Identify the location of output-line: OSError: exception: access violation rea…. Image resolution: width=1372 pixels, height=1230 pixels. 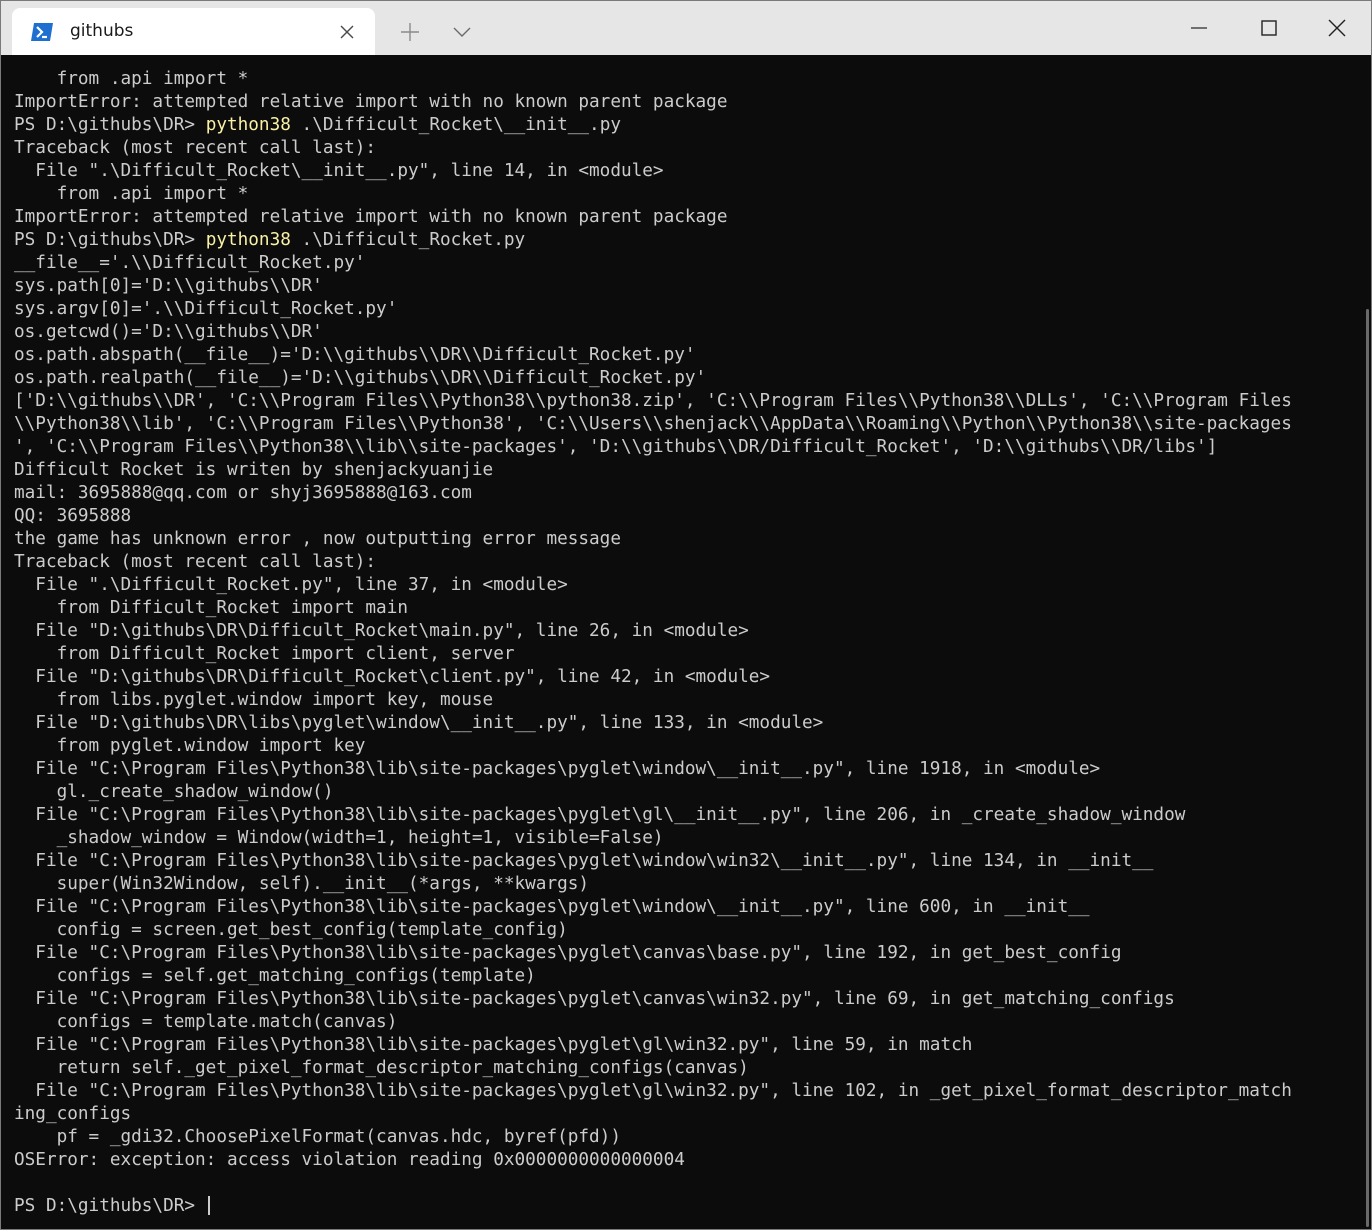
(349, 1160).